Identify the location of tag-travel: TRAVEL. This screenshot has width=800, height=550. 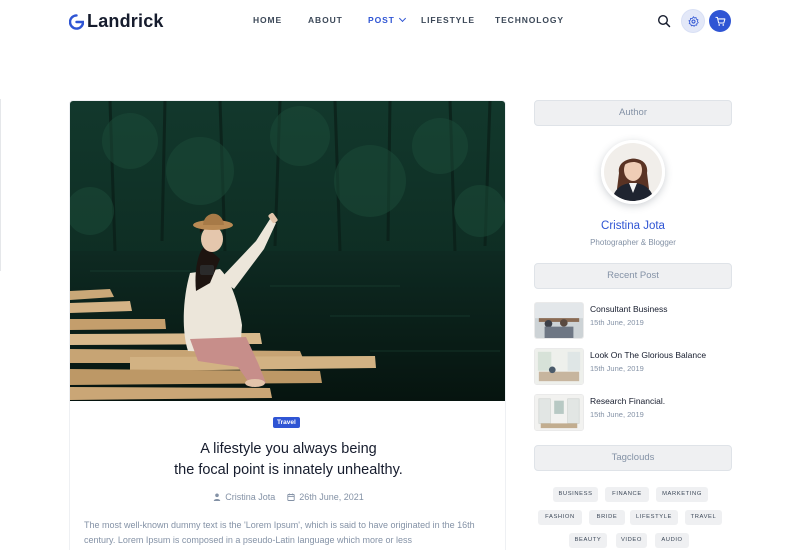
(703, 517).